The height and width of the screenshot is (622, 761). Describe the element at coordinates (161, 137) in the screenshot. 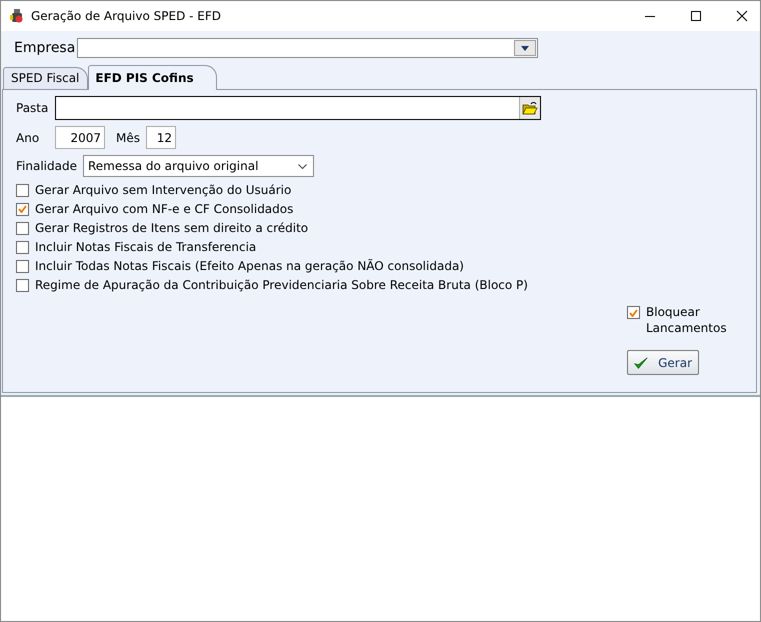

I see `month-field: 12` at that location.